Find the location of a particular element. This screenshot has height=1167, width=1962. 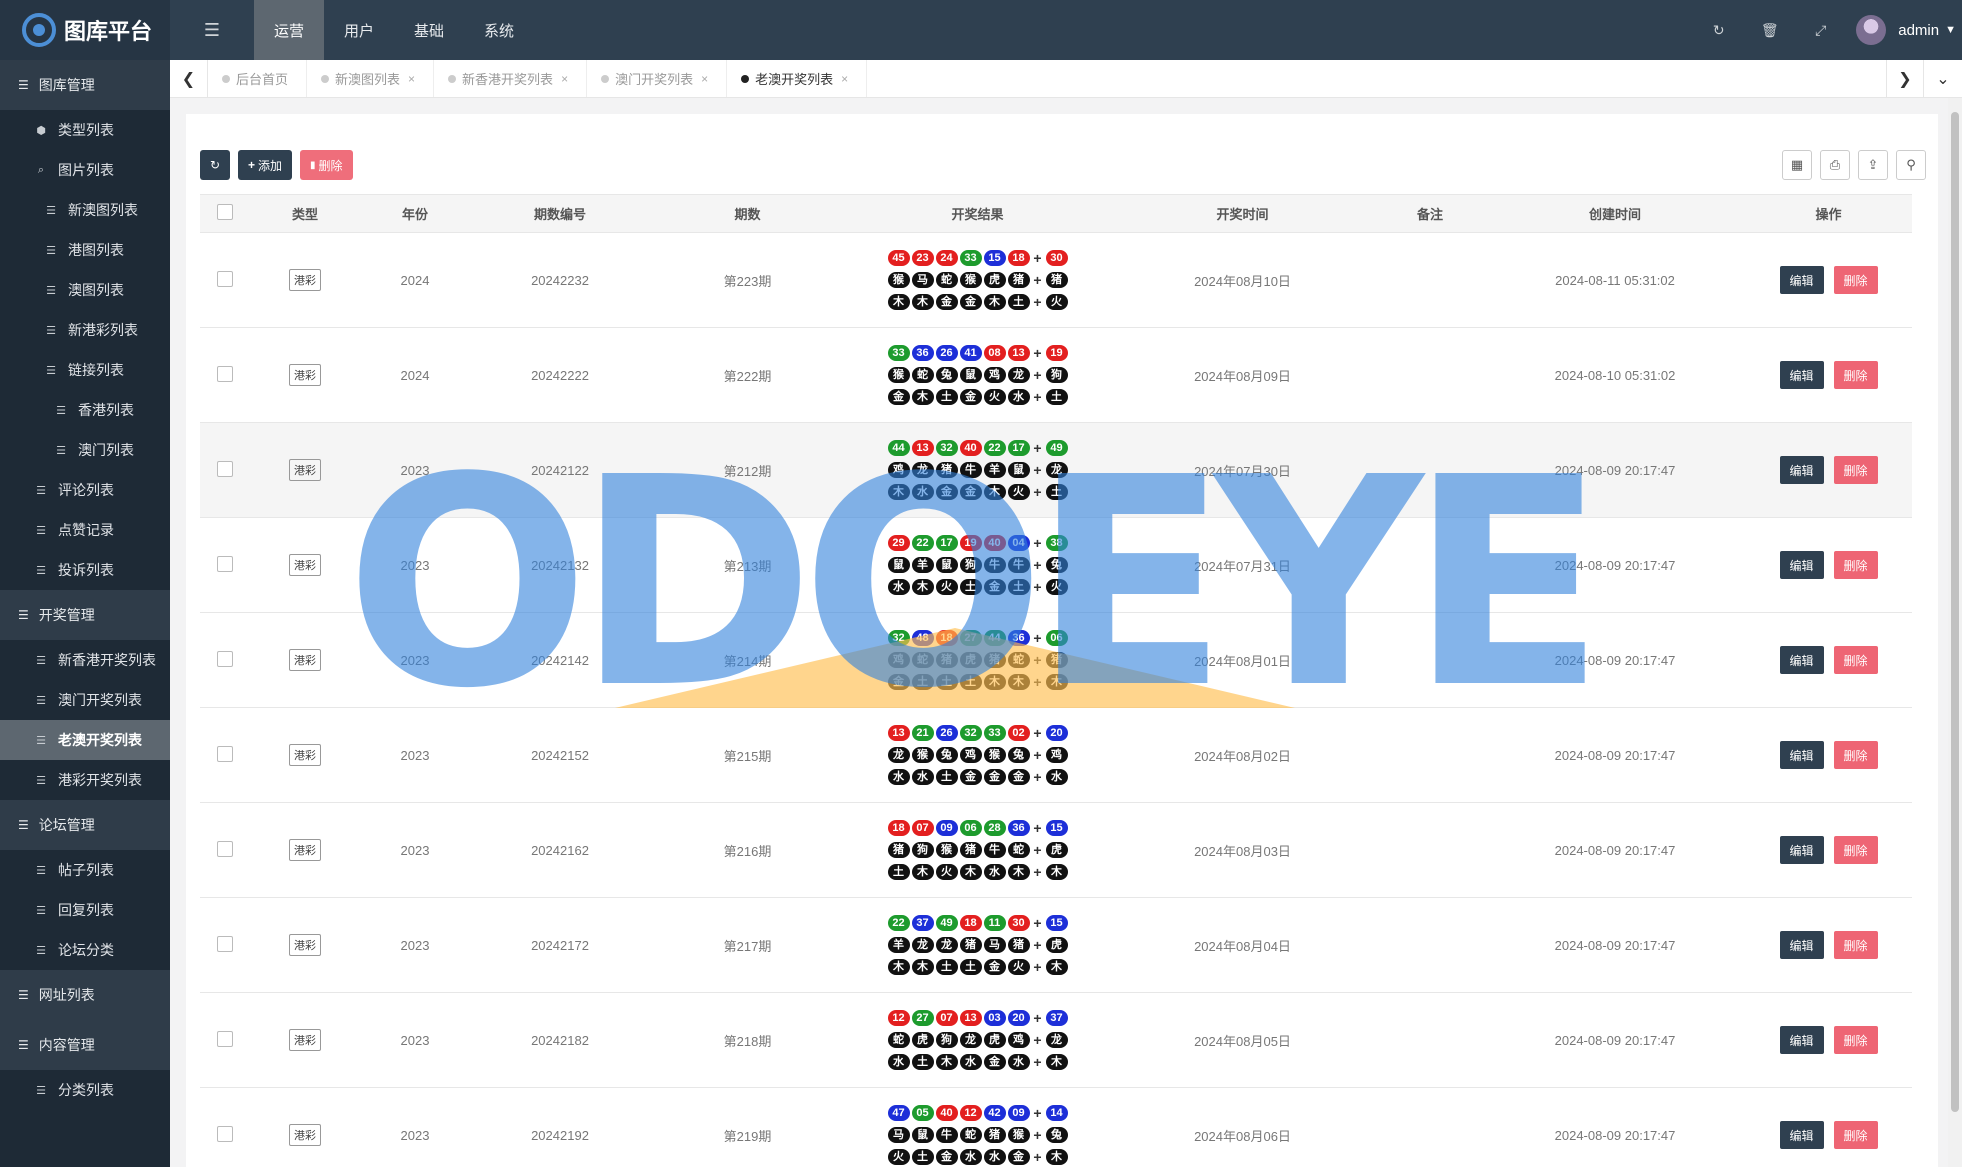

sidebar-item: ⌕ 图片列表 is located at coordinates (85, 170).